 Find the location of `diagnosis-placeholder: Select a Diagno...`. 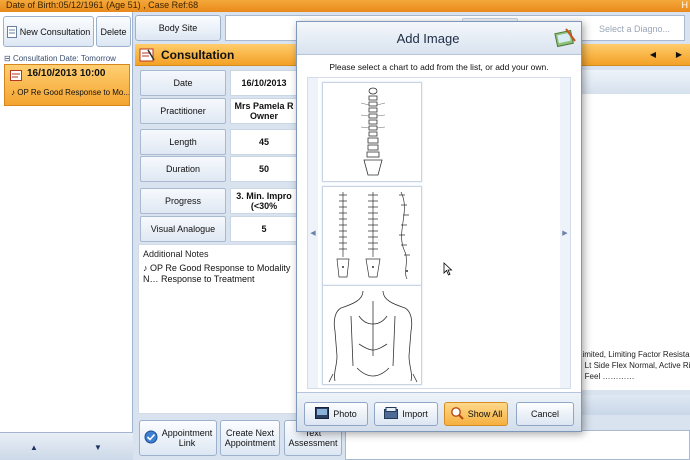

diagnosis-placeholder: Select a Diagno... is located at coordinates (634, 29).